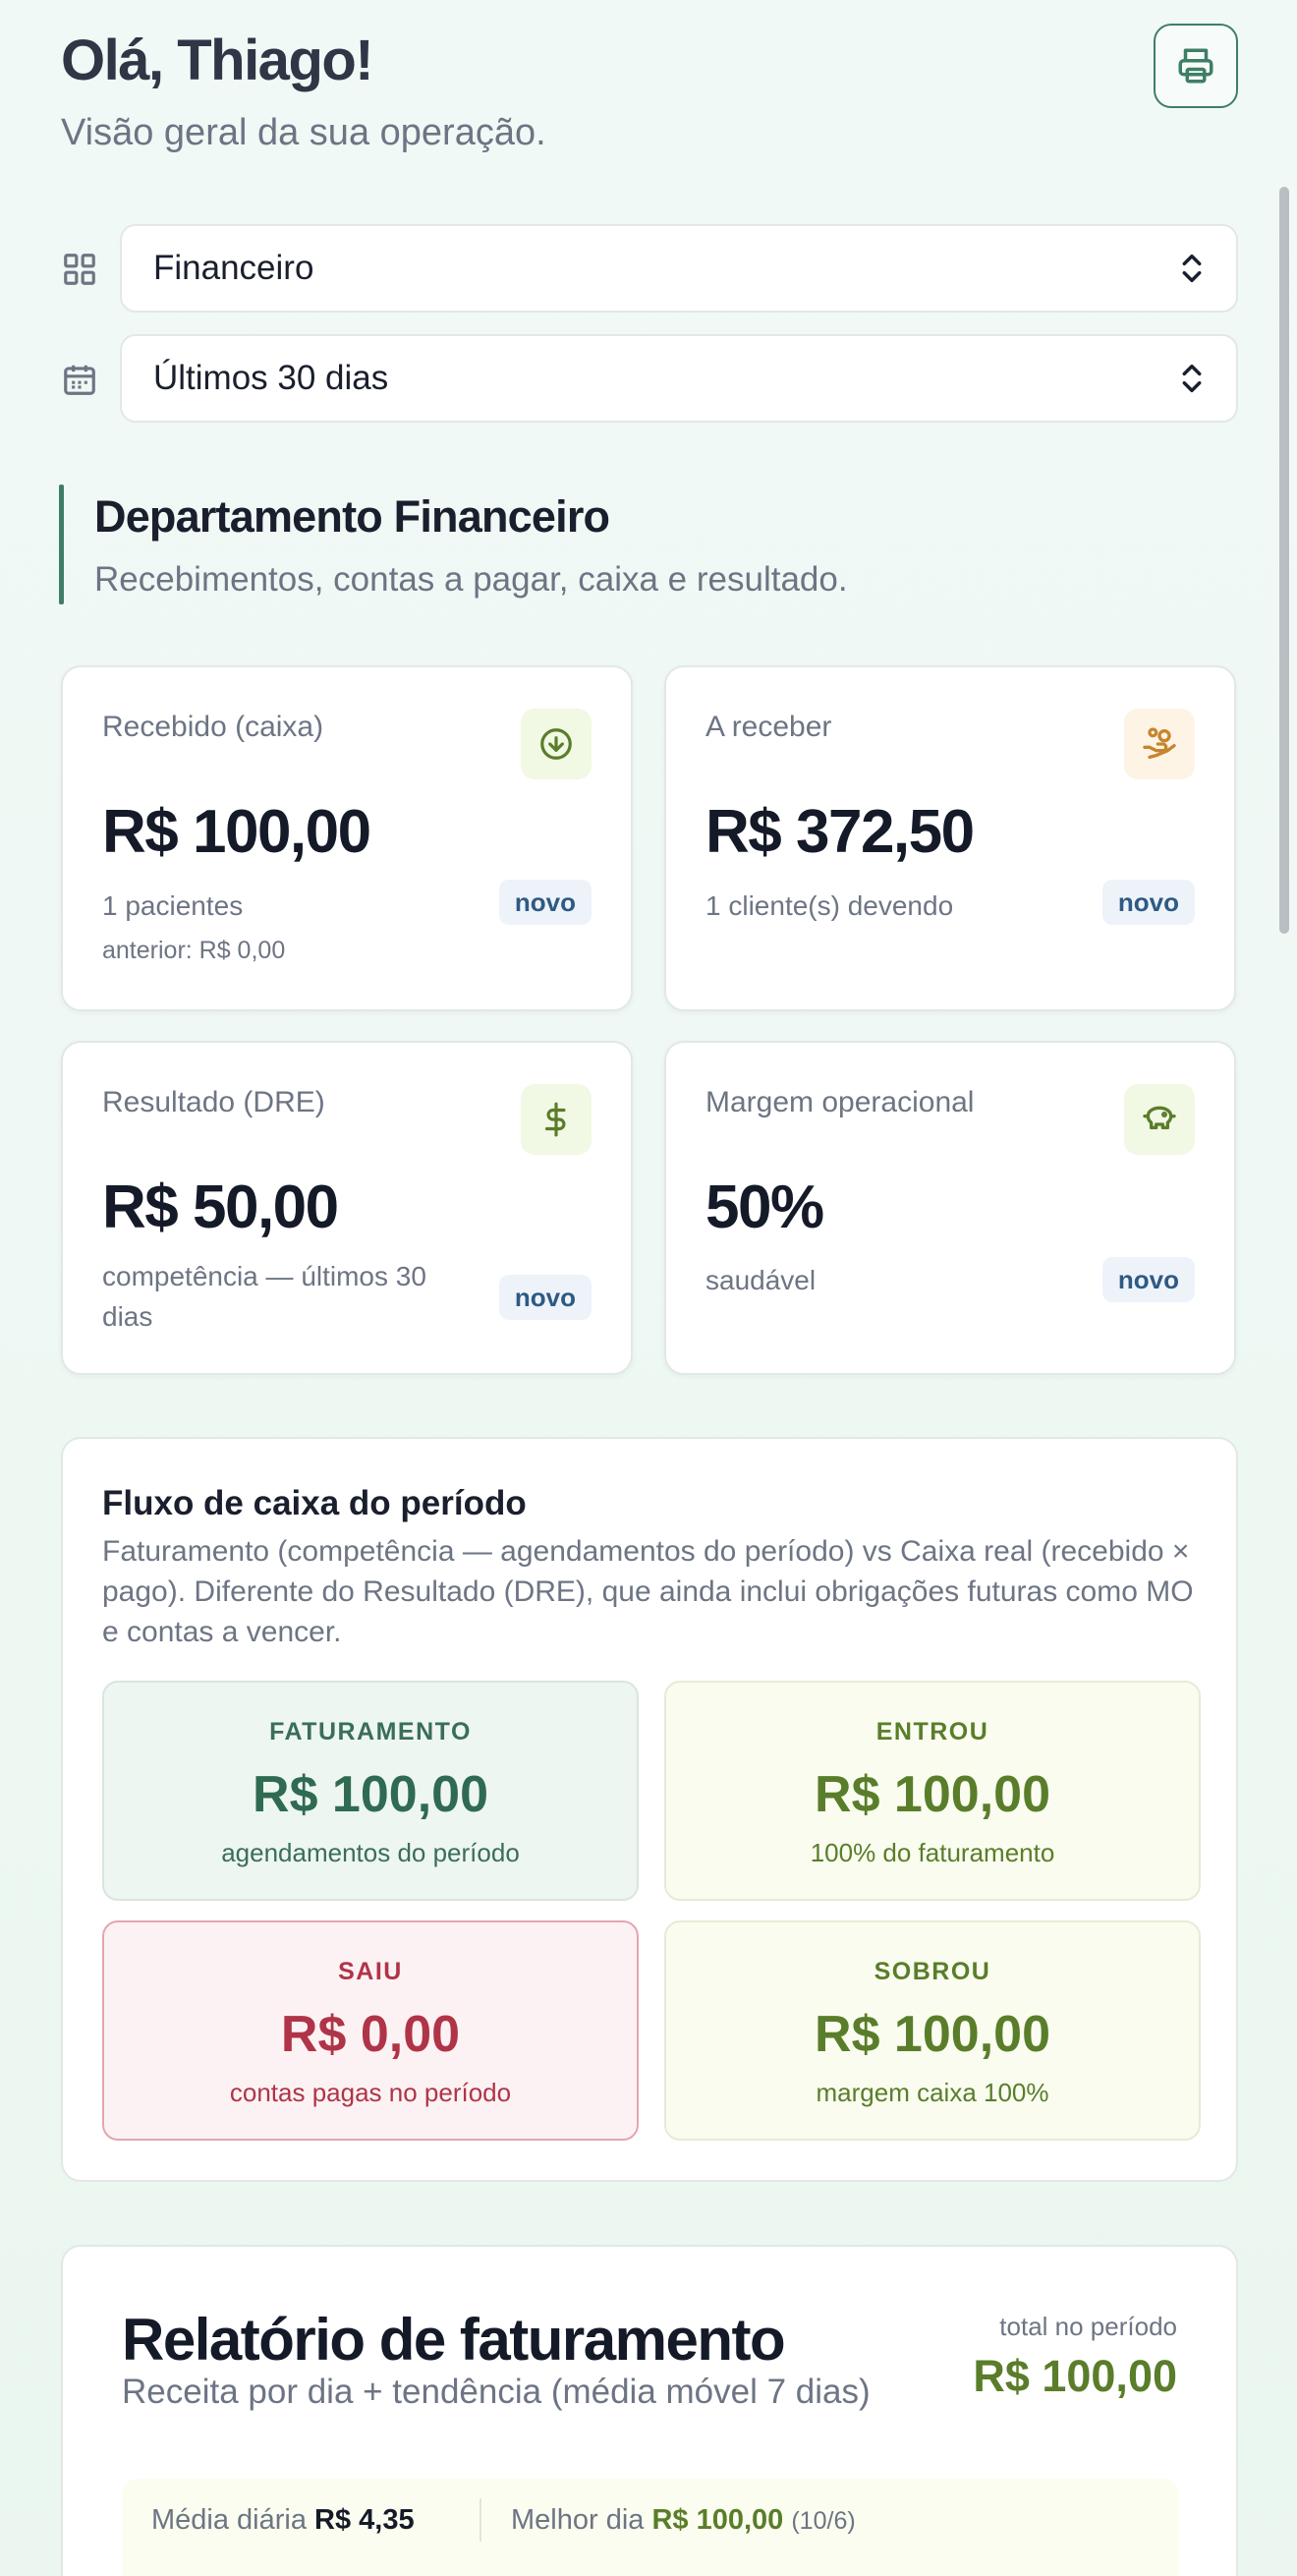 The height and width of the screenshot is (2576, 1297). What do you see at coordinates (217, 60) in the screenshot?
I see `greeting-title: Olá, Thiago!` at bounding box center [217, 60].